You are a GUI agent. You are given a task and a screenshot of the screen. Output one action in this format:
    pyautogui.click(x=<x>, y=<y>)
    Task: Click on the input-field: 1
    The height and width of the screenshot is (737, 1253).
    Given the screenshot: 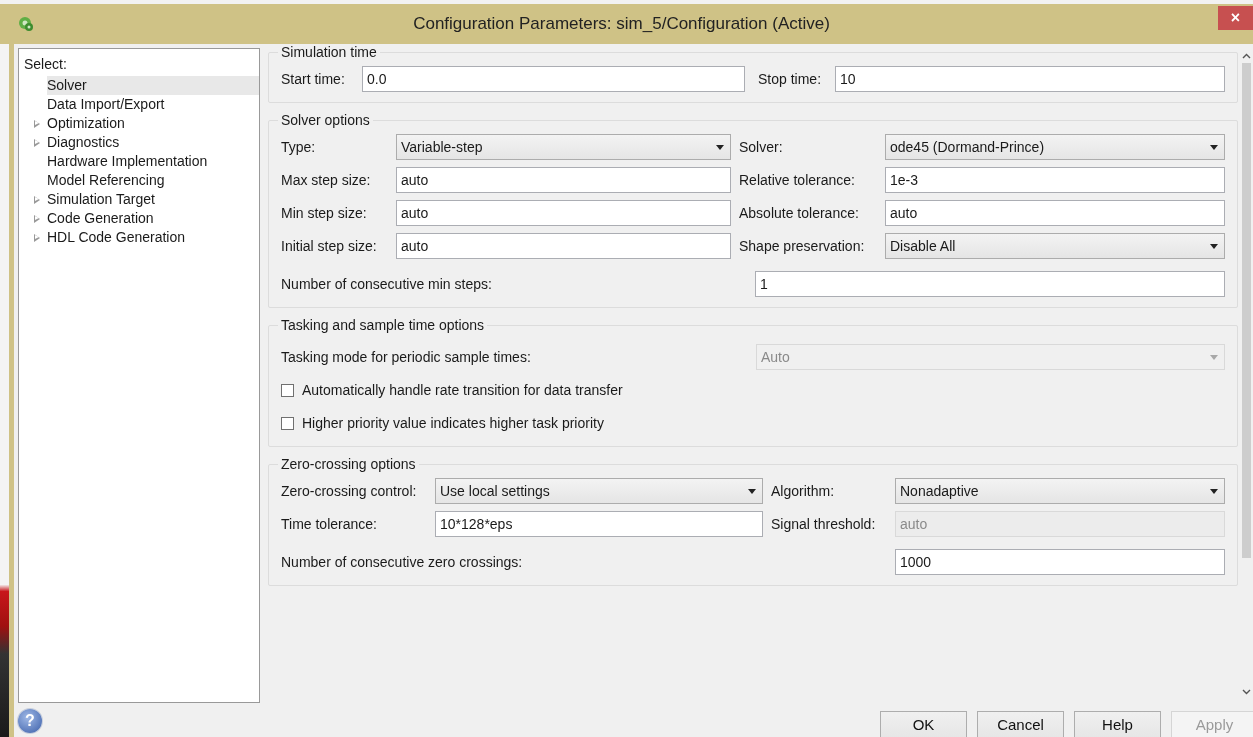 What is the action you would take?
    pyautogui.click(x=990, y=284)
    